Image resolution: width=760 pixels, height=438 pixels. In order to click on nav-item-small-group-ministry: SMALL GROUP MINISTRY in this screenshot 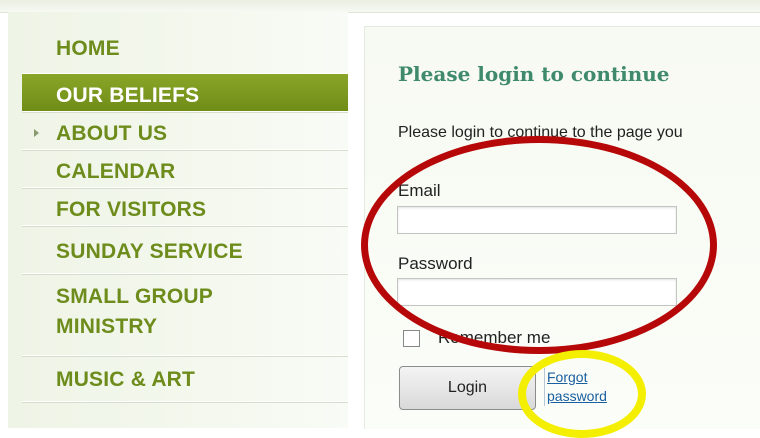, I will do `click(185, 315)`.